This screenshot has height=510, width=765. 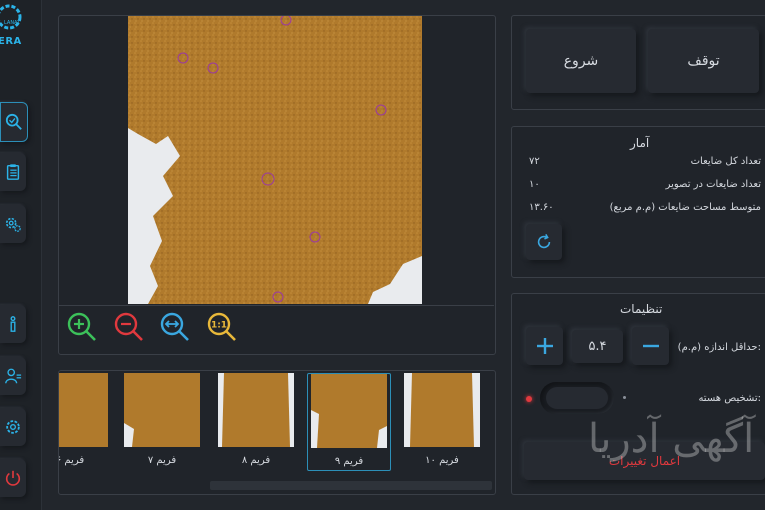 I want to click on nucleus-status-led, so click(x=529, y=399).